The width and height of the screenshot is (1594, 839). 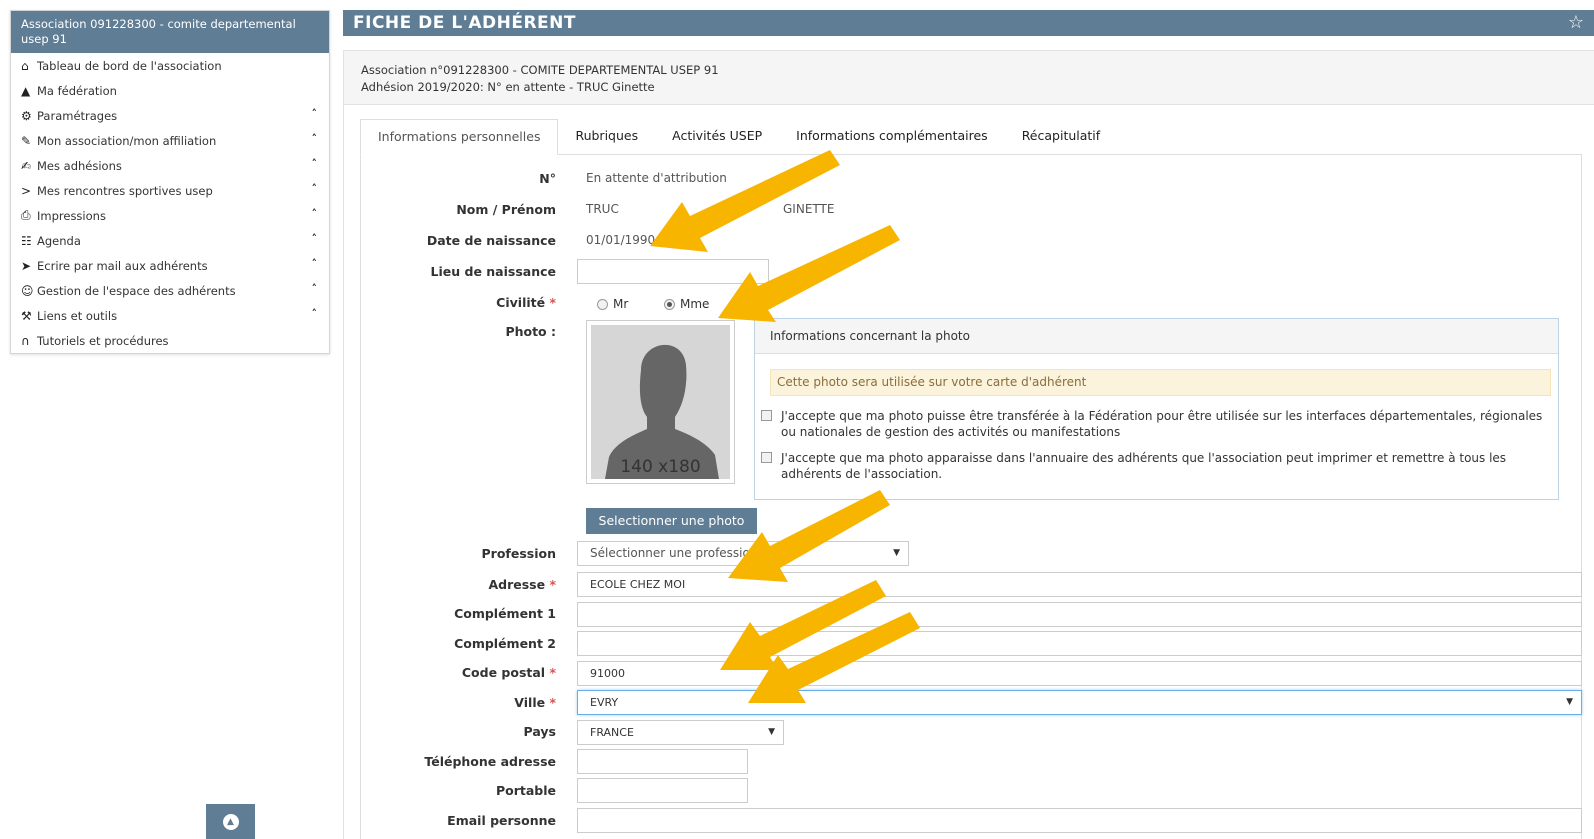 What do you see at coordinates (1576, 22) in the screenshot?
I see `star-icon: ☆` at bounding box center [1576, 22].